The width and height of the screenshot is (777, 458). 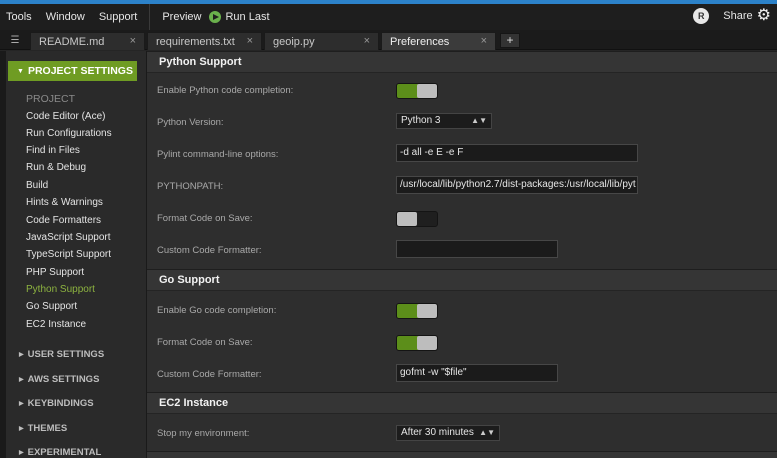 I want to click on tab-label: geoip.py, so click(x=294, y=41).